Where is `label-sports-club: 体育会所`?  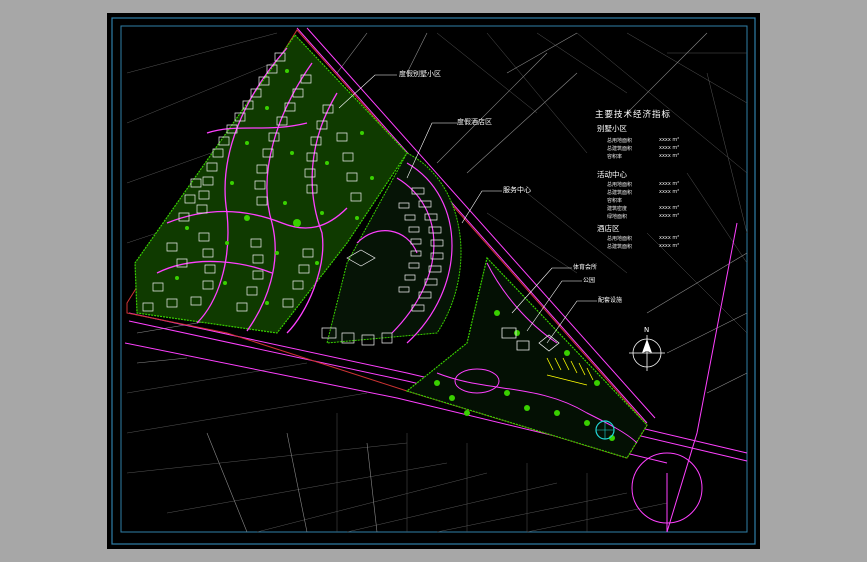 label-sports-club: 体育会所 is located at coordinates (585, 267).